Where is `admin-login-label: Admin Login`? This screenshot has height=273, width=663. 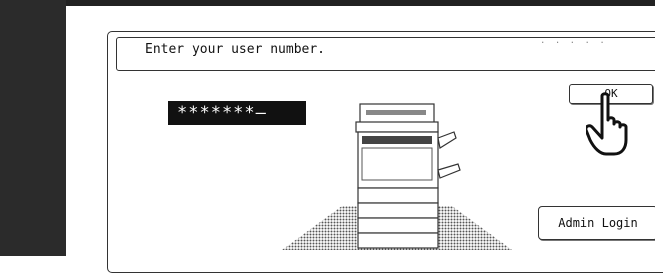
admin-login-label: Admin Login is located at coordinates (598, 223).